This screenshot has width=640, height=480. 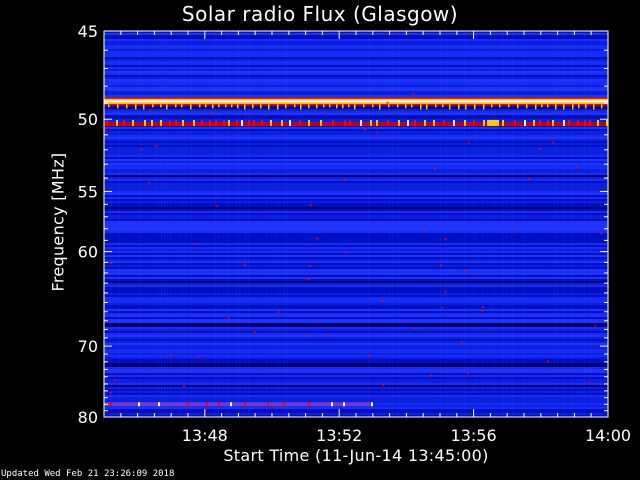 I want to click on y-tick-label: 70, so click(x=88, y=346).